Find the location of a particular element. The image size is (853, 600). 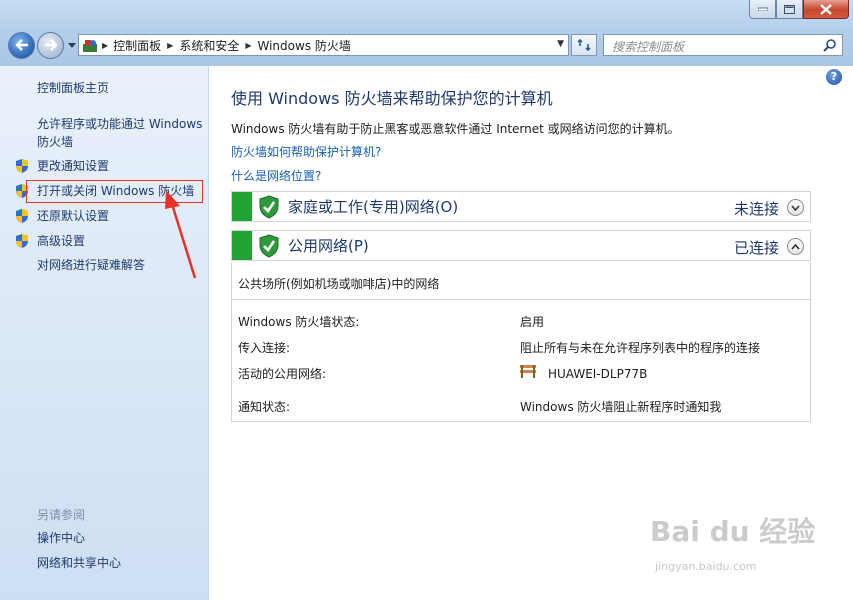

refresh-icon is located at coordinates (584, 45).